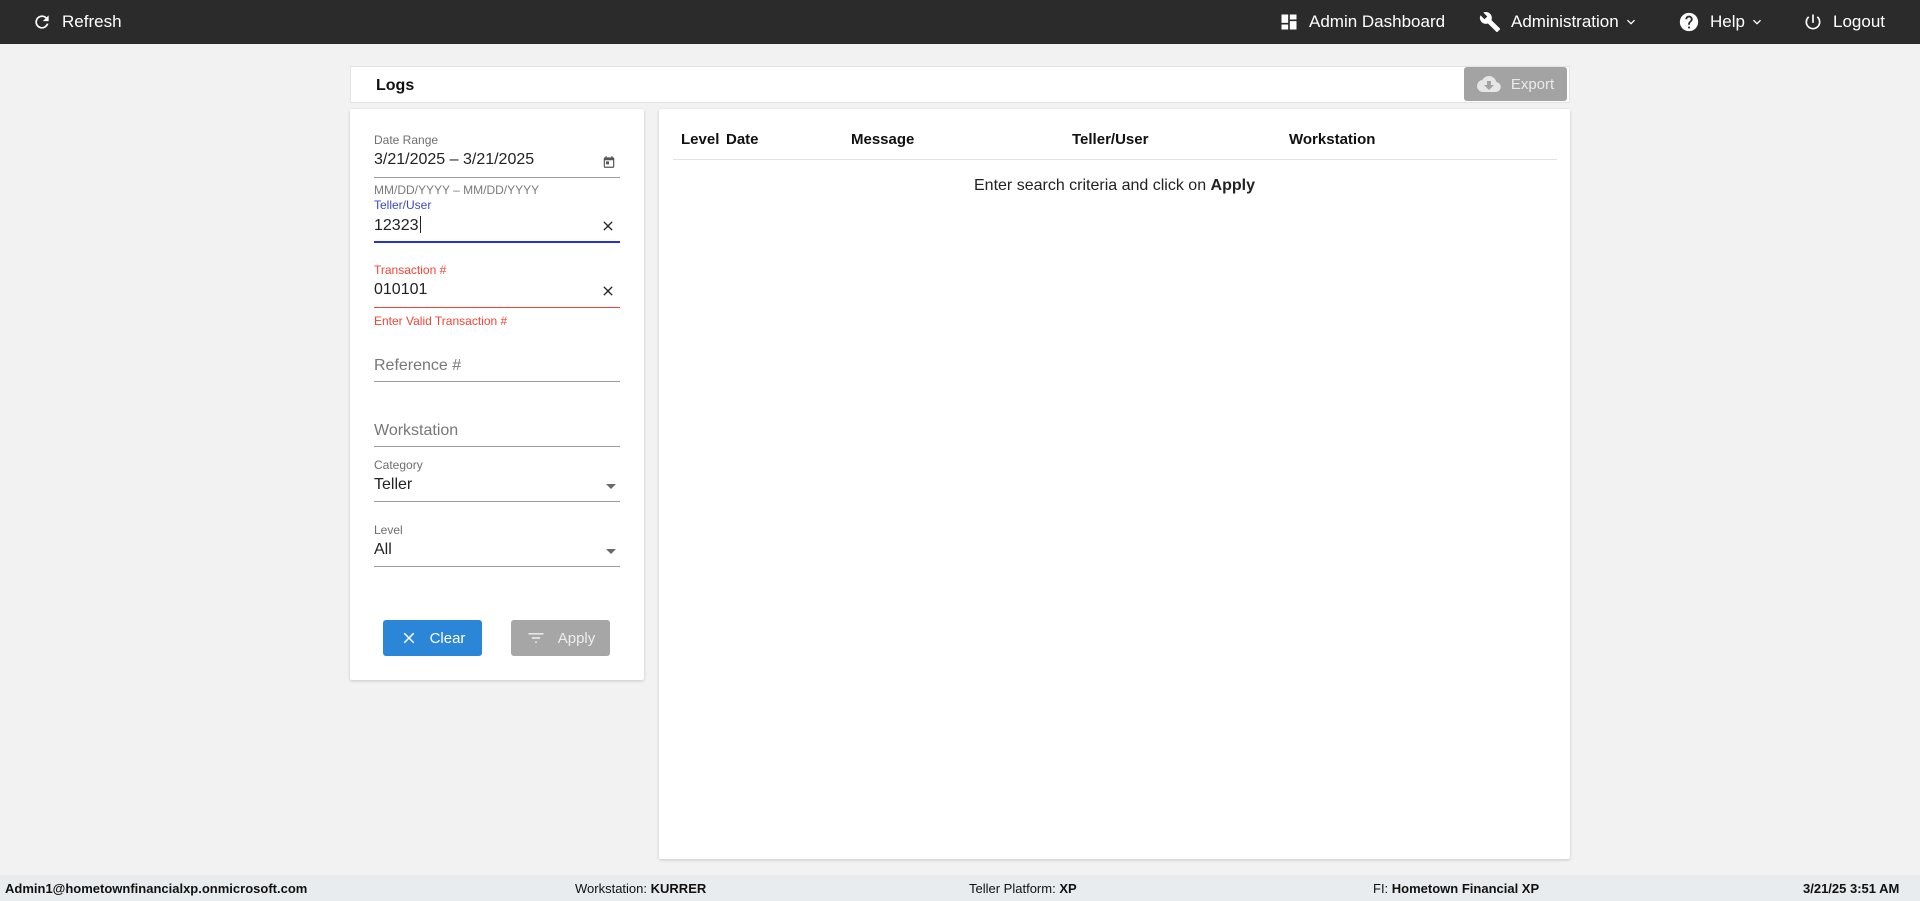  I want to click on page-title: Logs, so click(395, 85).